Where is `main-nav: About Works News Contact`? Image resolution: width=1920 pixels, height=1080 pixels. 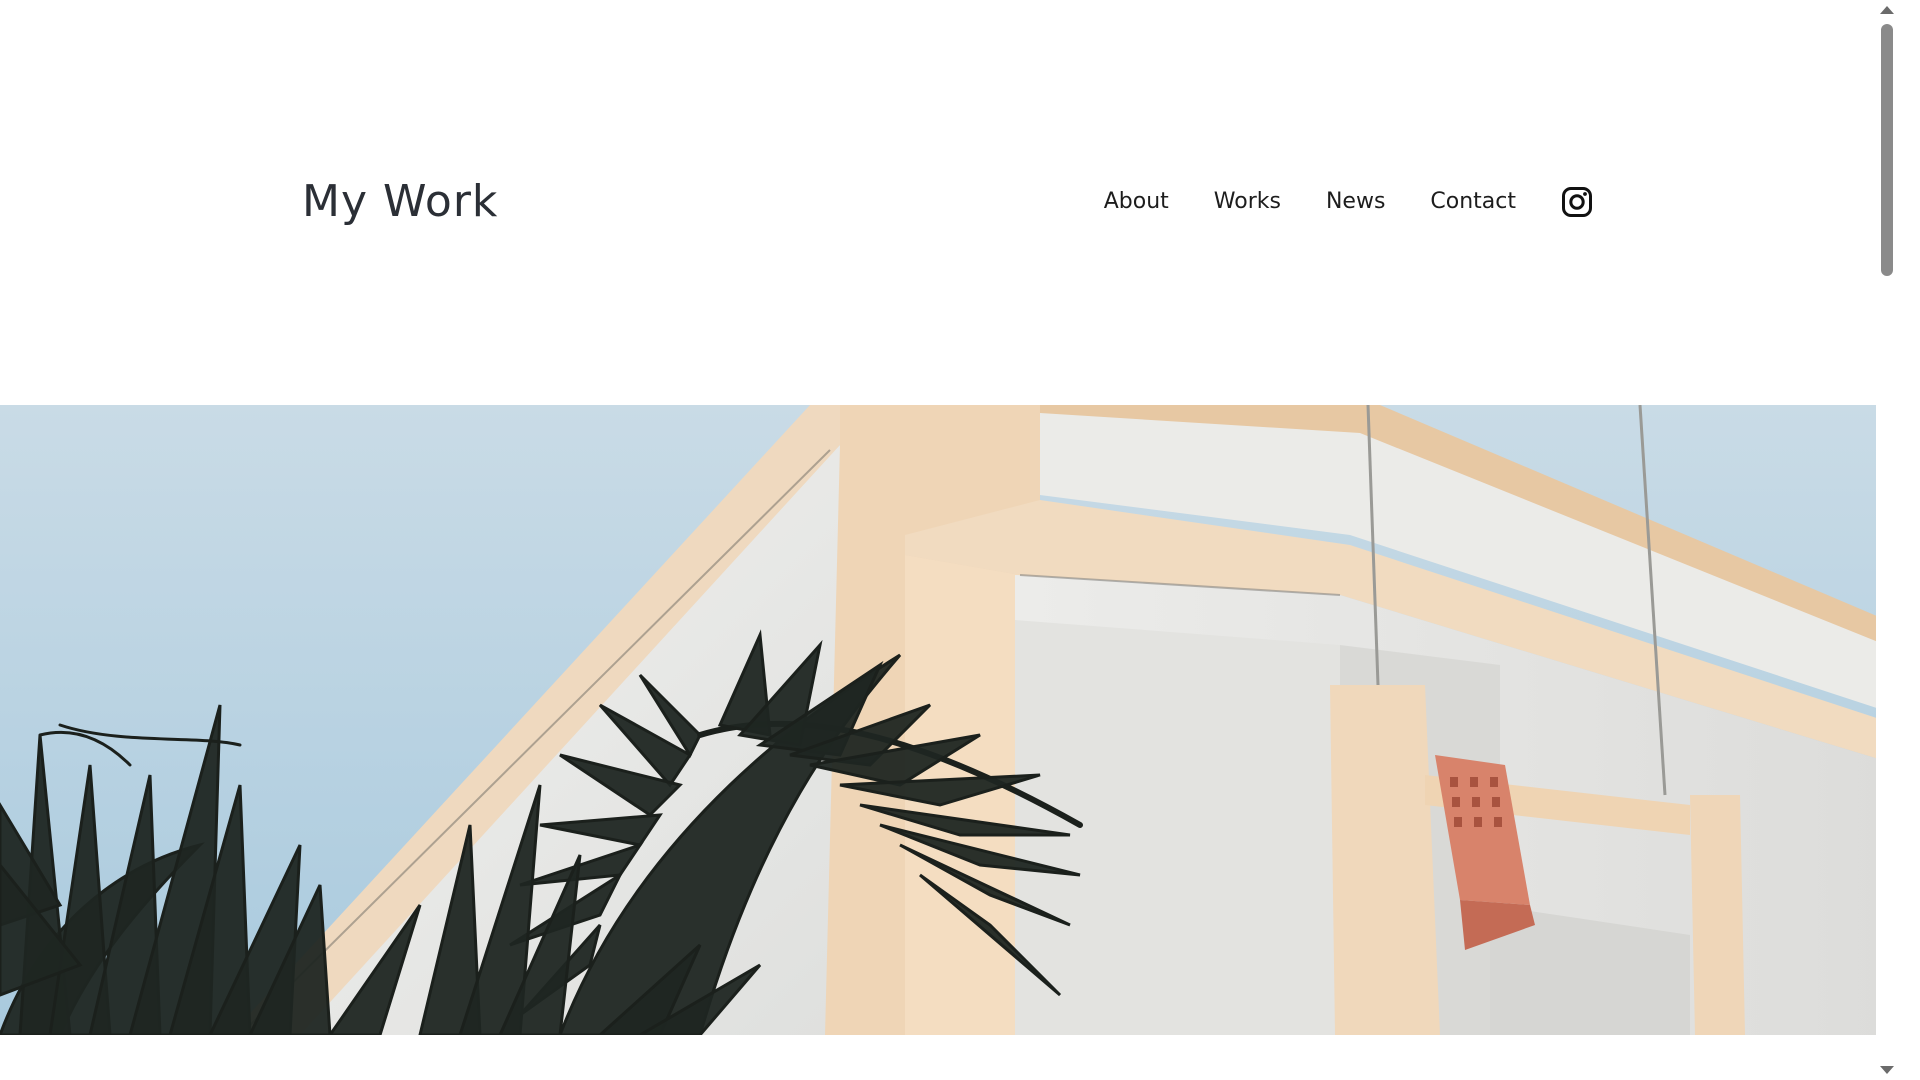
main-nav: About Works News Contact is located at coordinates (1348, 202).